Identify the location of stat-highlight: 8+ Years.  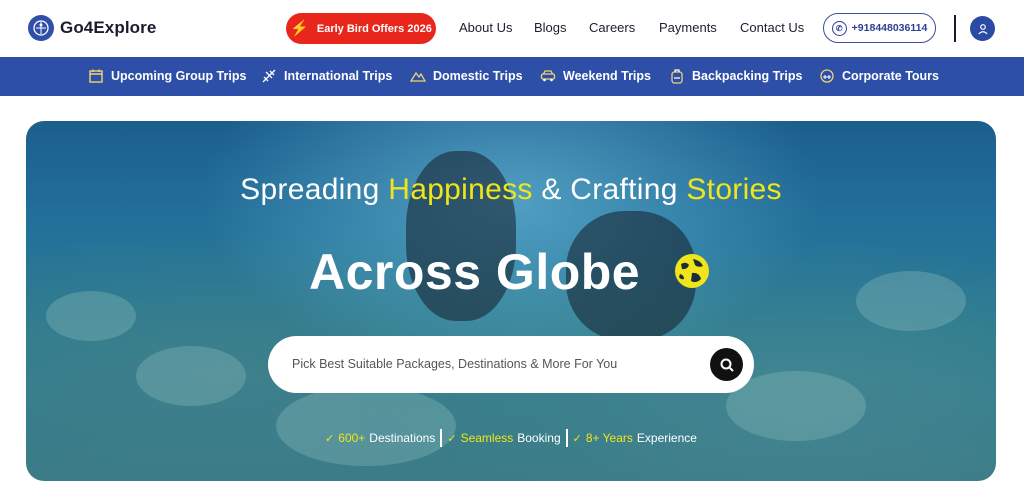
(609, 438).